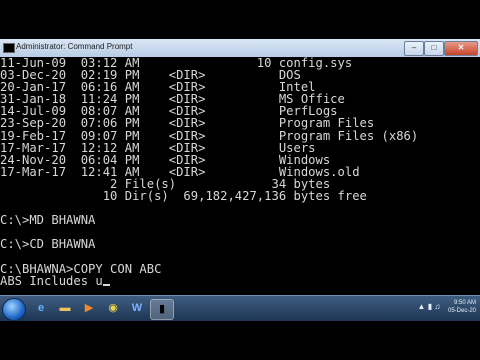  I want to click on clock-time: 9:50 AM, so click(464, 303).